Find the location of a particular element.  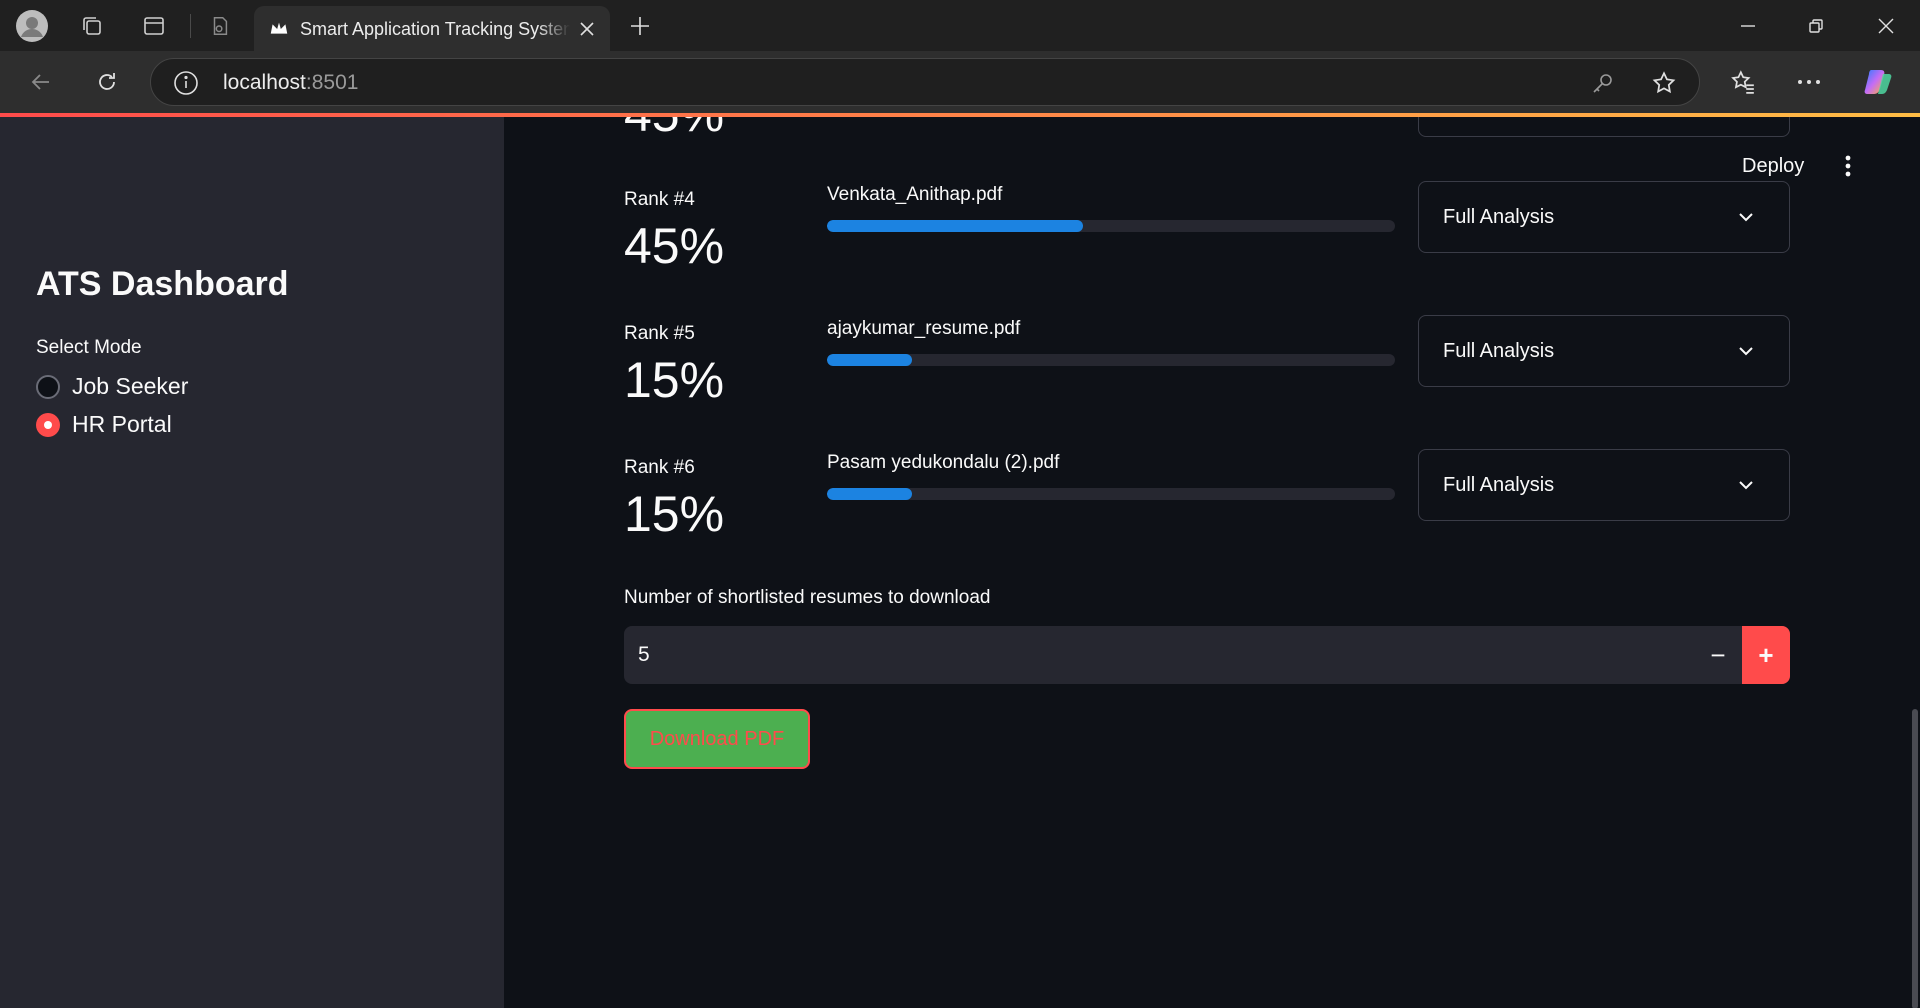

refresh-icon is located at coordinates (107, 82).